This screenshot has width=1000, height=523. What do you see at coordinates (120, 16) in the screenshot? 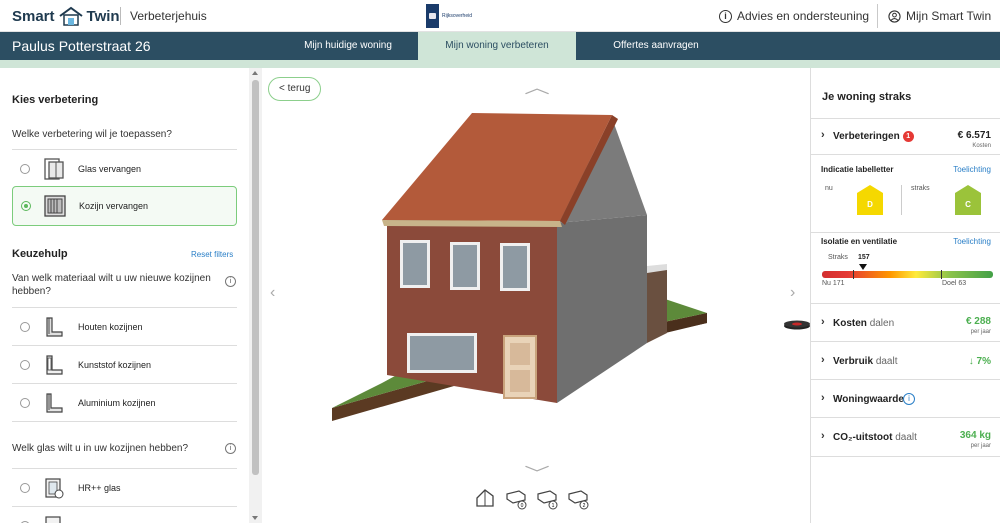
I see `logo-divider` at bounding box center [120, 16].